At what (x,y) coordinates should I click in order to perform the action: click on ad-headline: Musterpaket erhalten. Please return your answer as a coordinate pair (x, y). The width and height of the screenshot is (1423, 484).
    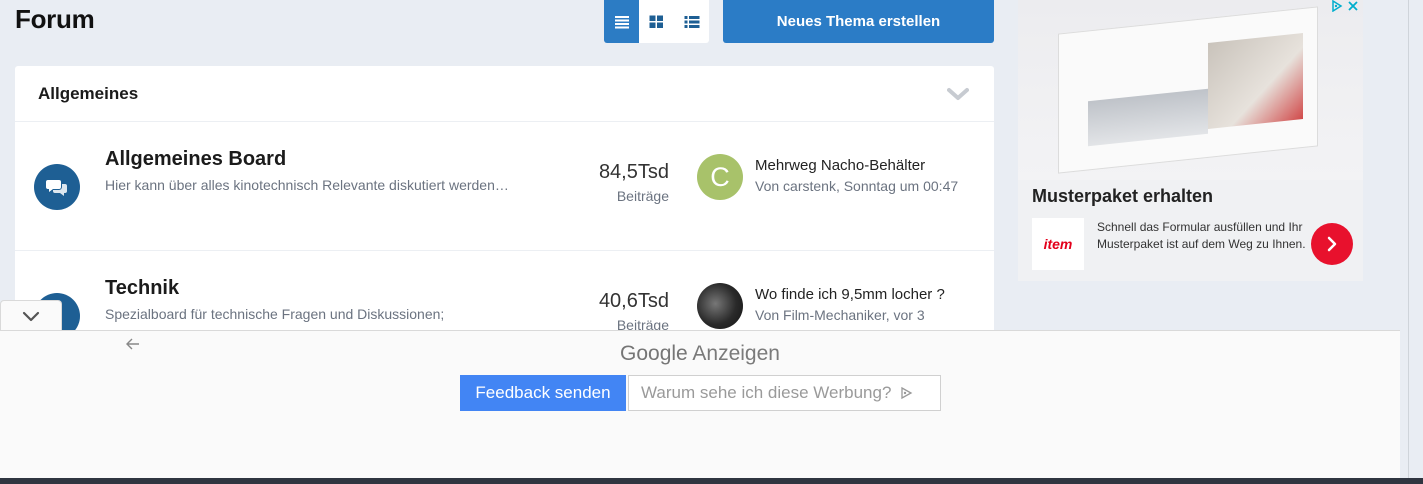
    Looking at the image, I should click on (1122, 196).